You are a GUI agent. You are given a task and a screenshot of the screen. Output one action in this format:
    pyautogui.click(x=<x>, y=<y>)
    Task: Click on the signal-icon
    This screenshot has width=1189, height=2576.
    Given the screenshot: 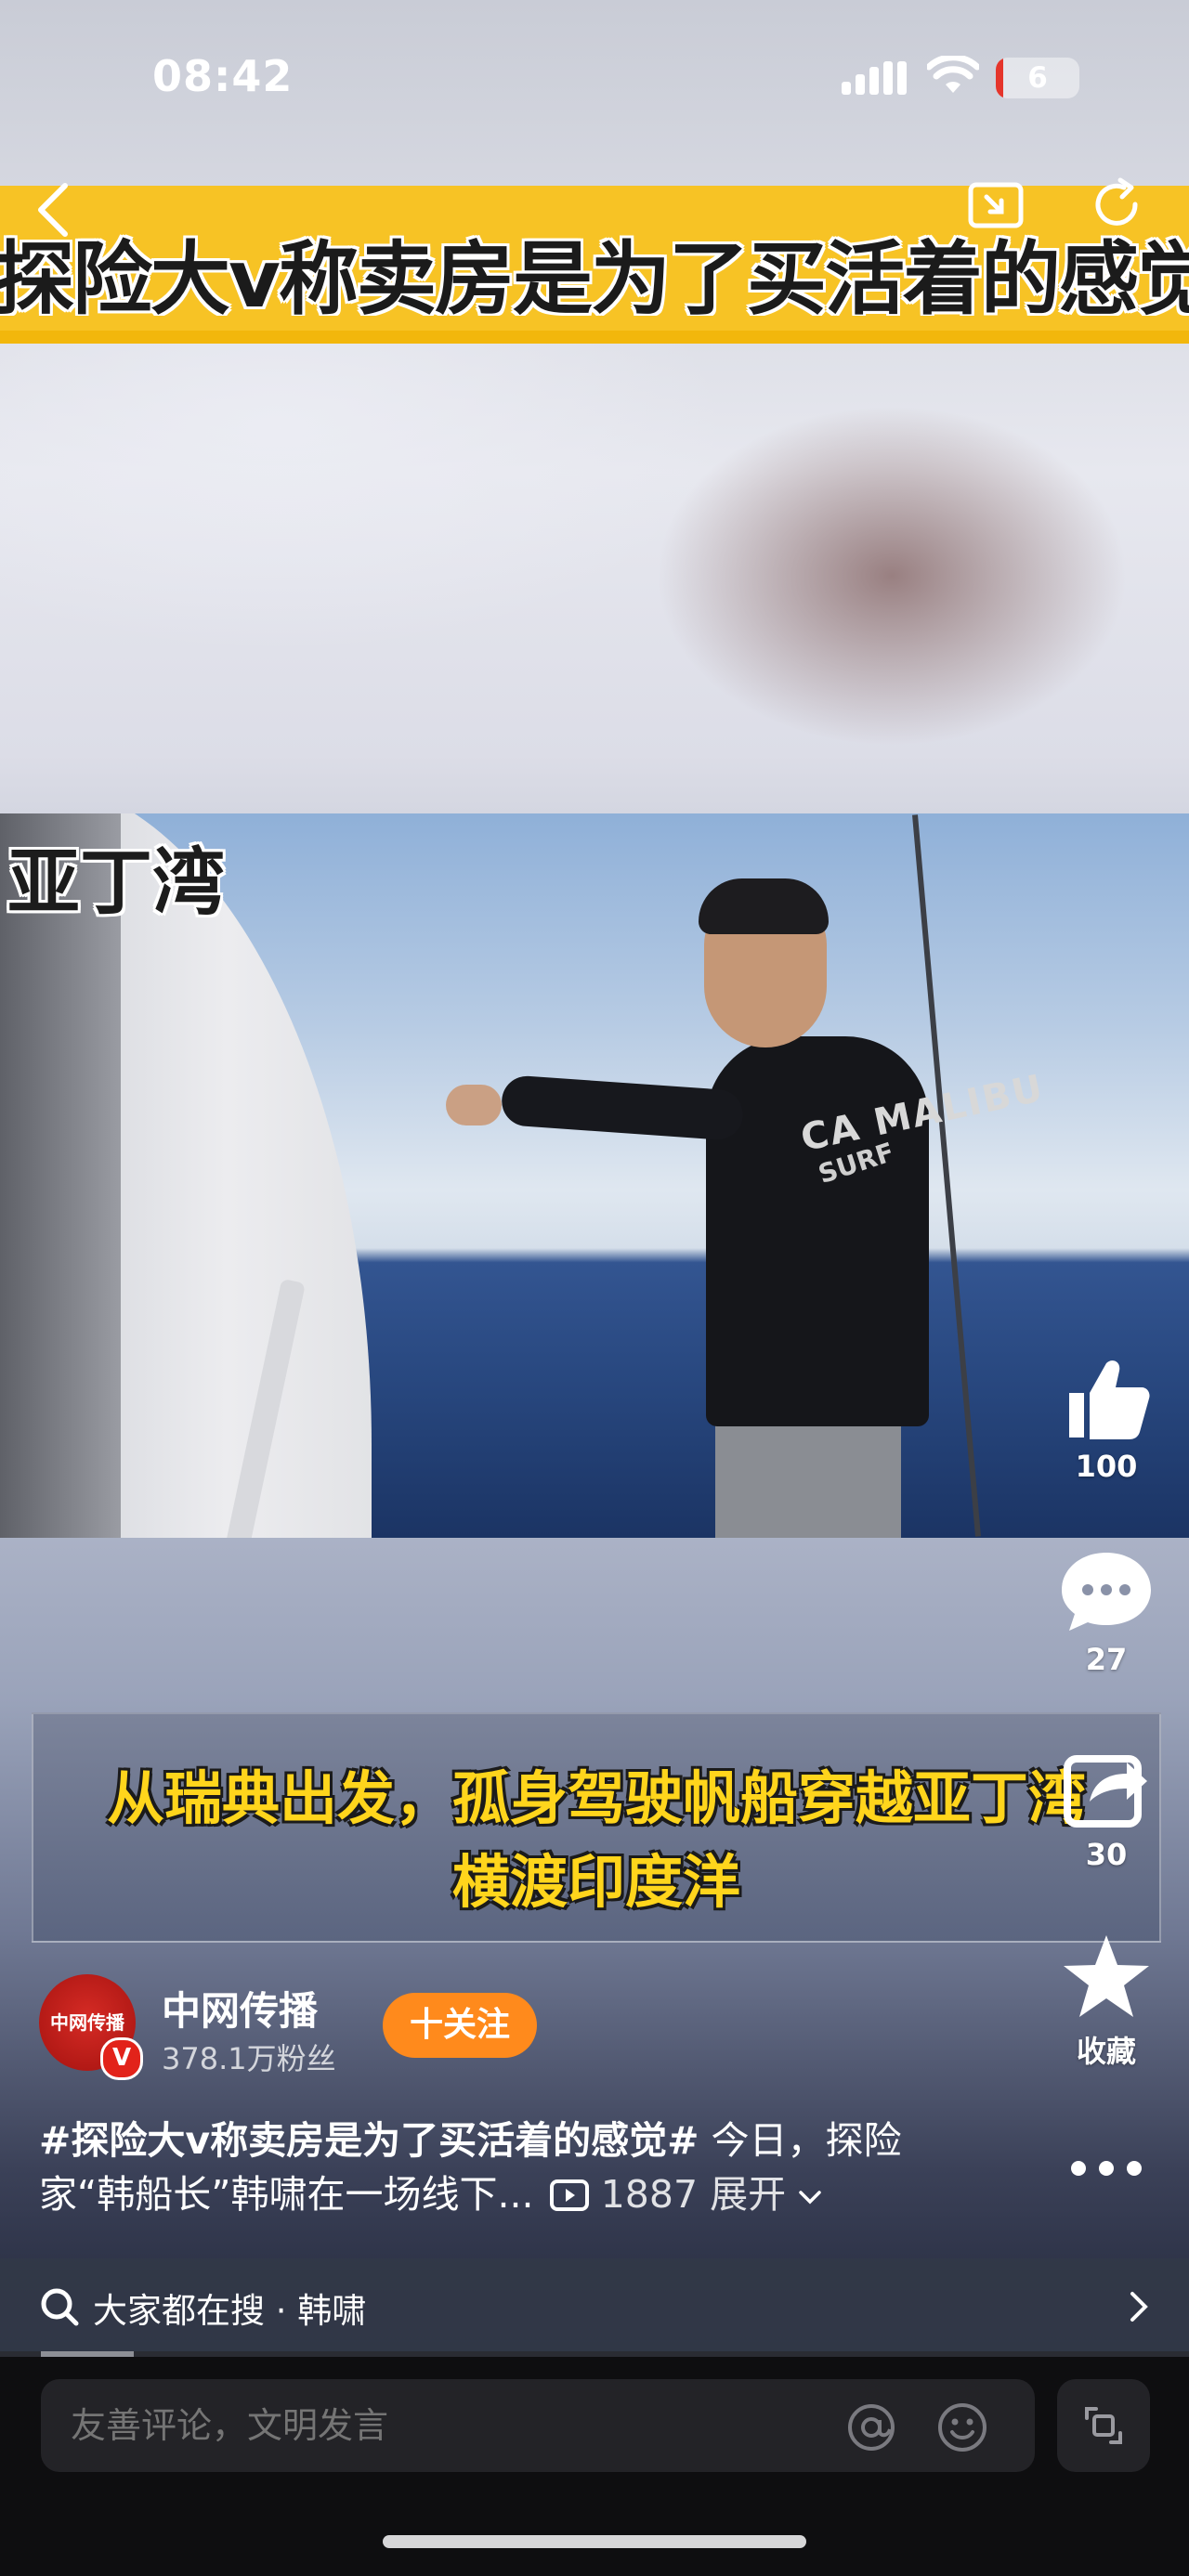 What is the action you would take?
    pyautogui.click(x=874, y=78)
    